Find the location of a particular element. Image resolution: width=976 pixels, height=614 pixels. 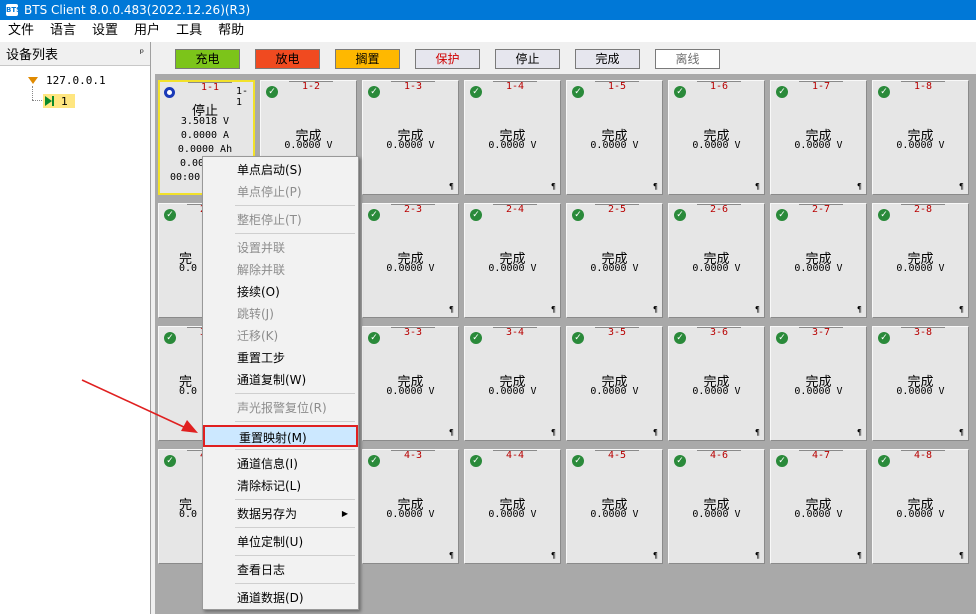

annotation-arrow is located at coordinates (139, 406).